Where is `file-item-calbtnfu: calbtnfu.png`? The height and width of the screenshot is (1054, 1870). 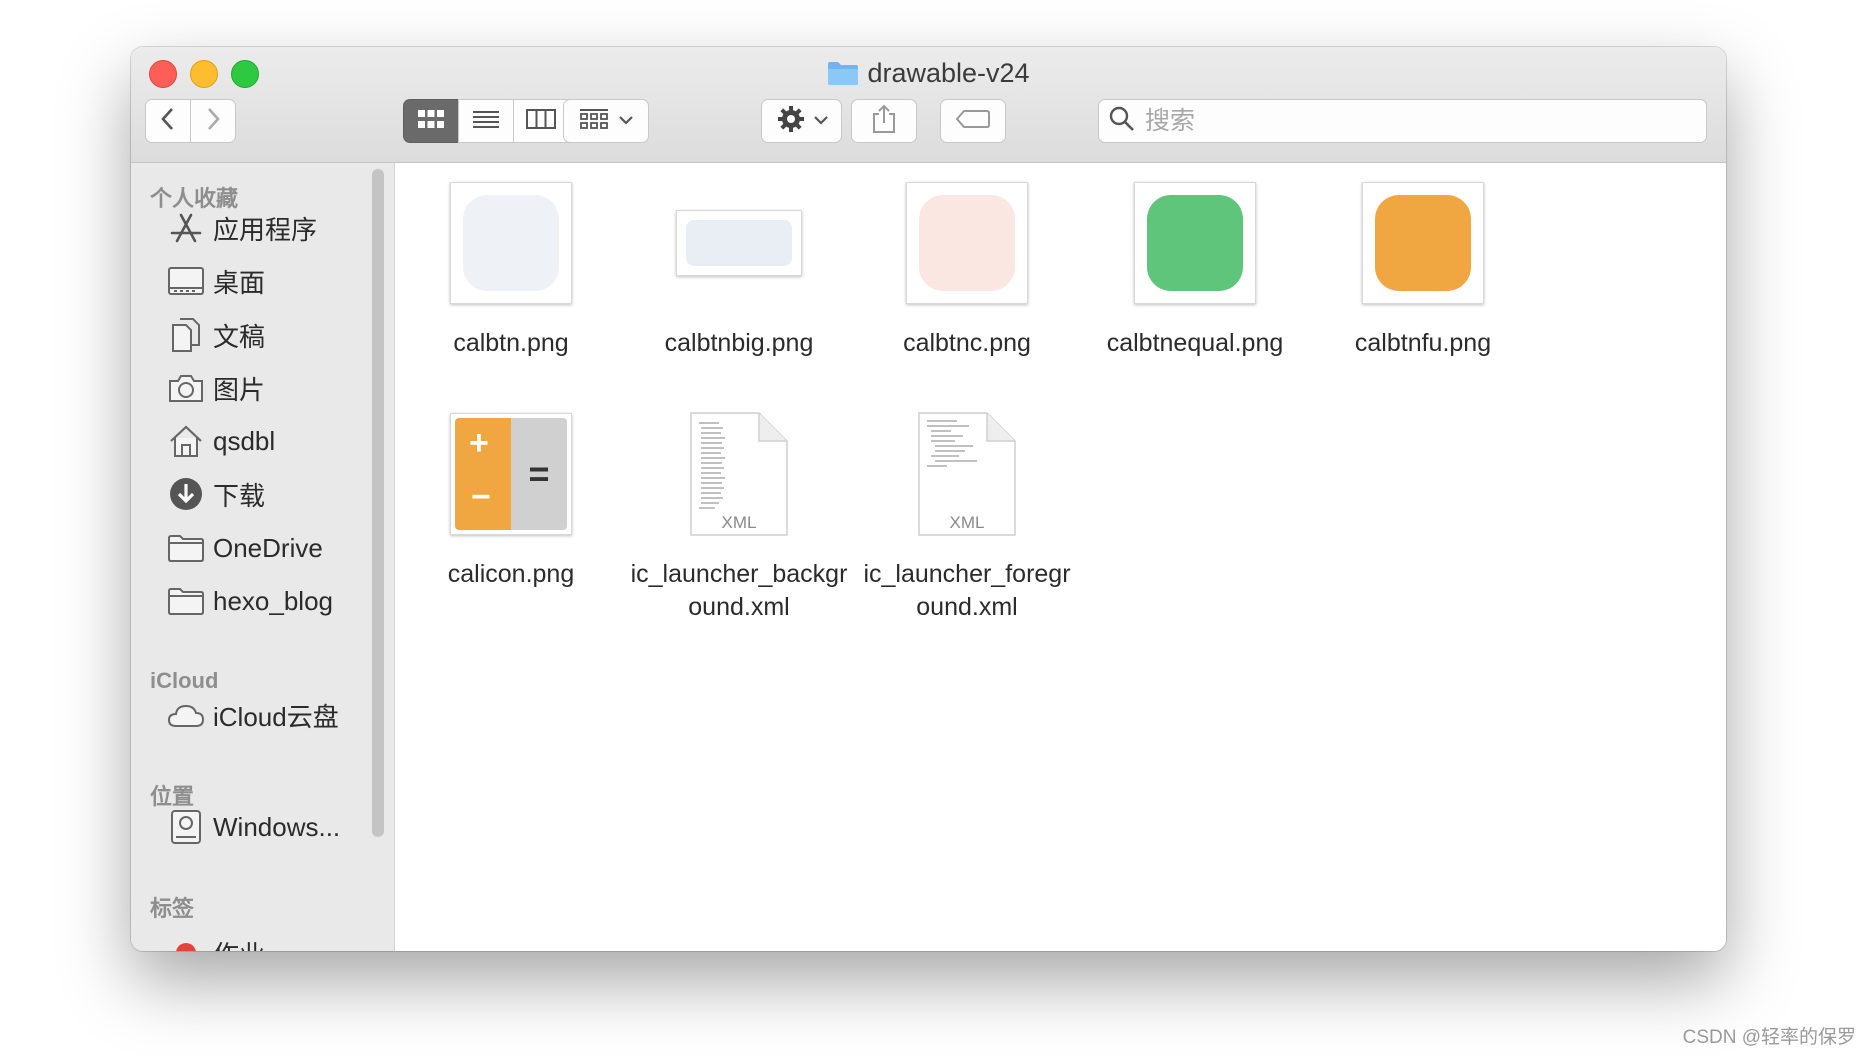 file-item-calbtnfu: calbtnfu.png is located at coordinates (1423, 269).